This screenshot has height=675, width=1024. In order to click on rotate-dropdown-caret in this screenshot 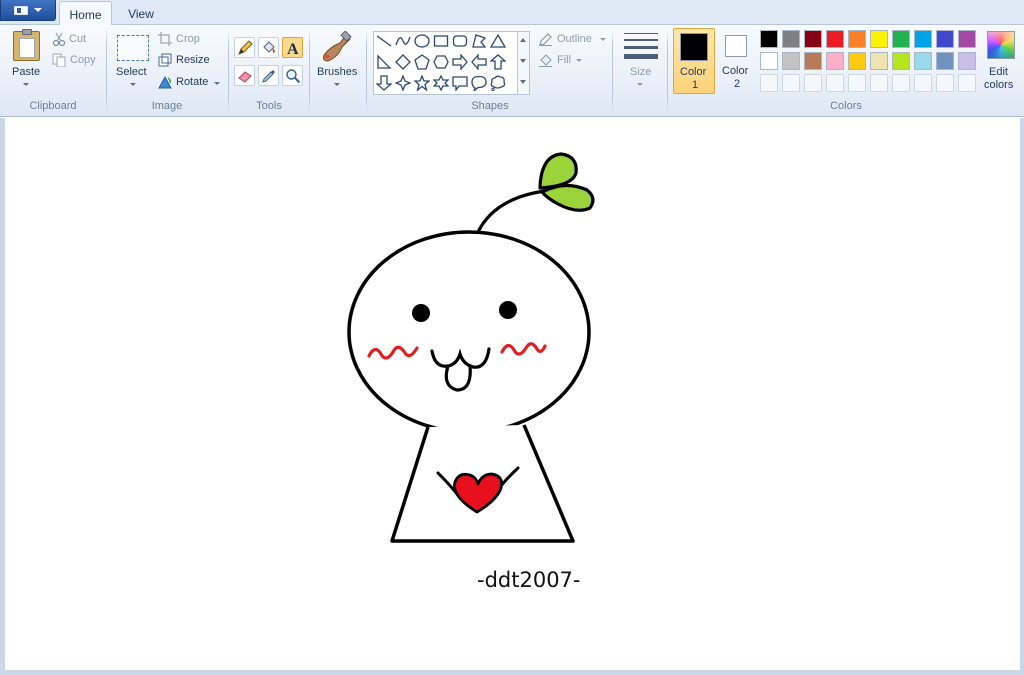, I will do `click(217, 83)`.